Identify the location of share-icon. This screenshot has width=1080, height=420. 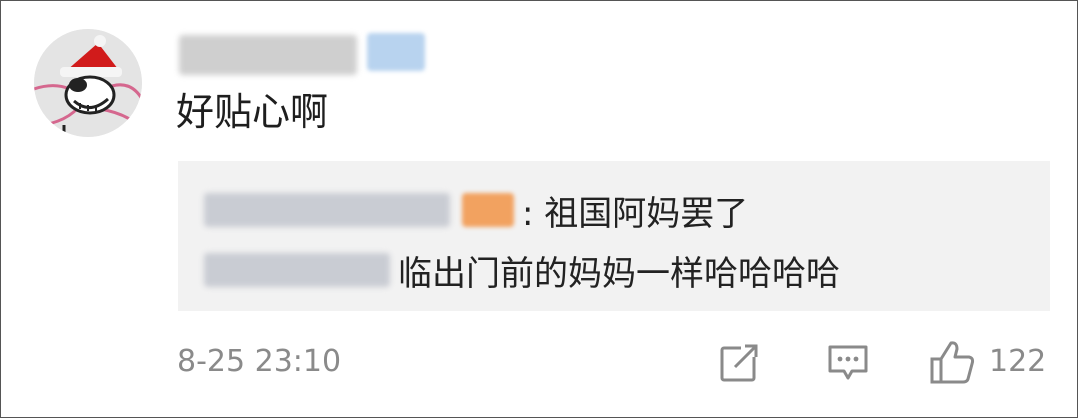
(740, 363).